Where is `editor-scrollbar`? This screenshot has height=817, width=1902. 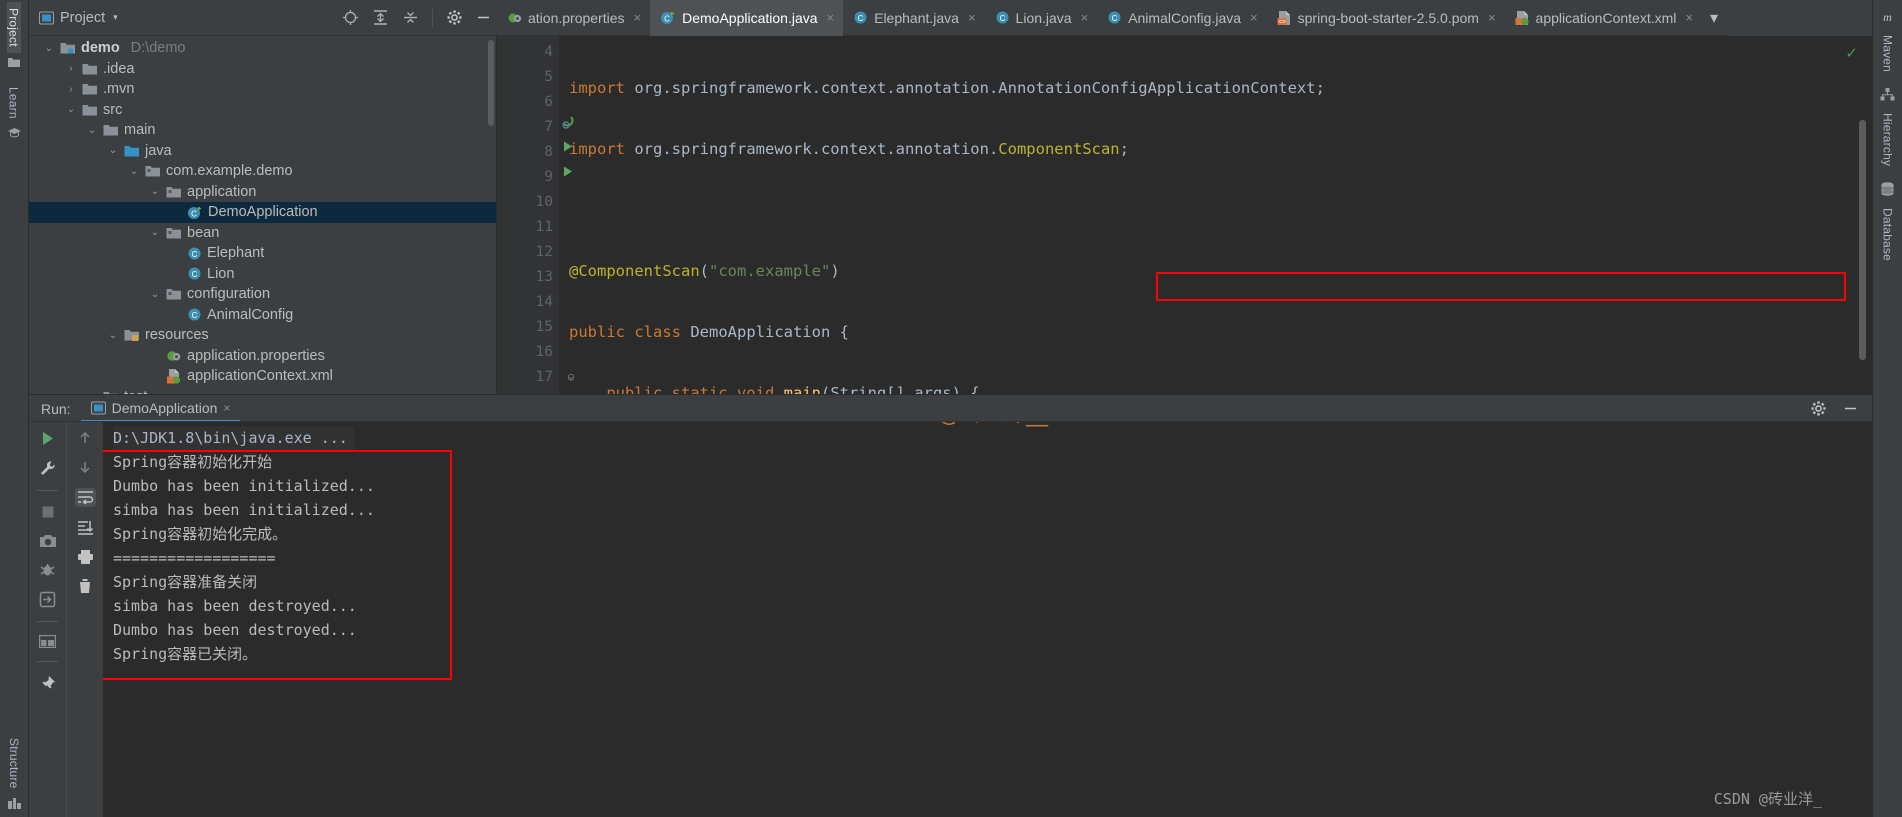
editor-scrollbar is located at coordinates (1862, 240).